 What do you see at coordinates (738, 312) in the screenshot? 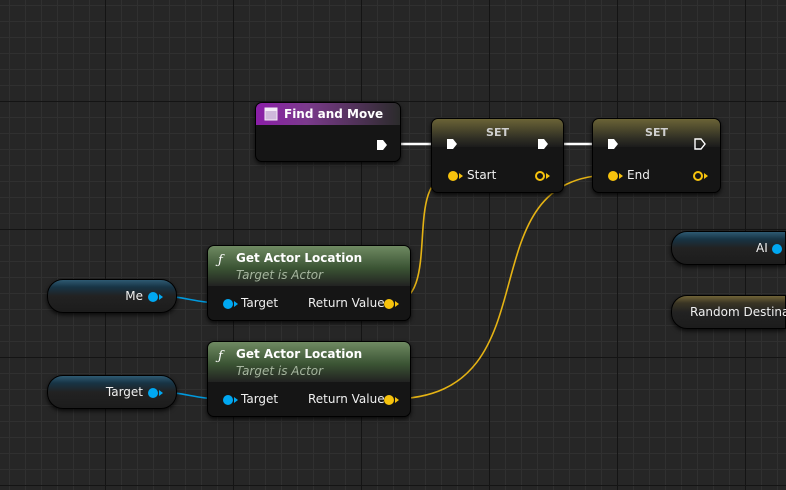
I see `variable-label-random-destination: Random Destinati` at bounding box center [738, 312].